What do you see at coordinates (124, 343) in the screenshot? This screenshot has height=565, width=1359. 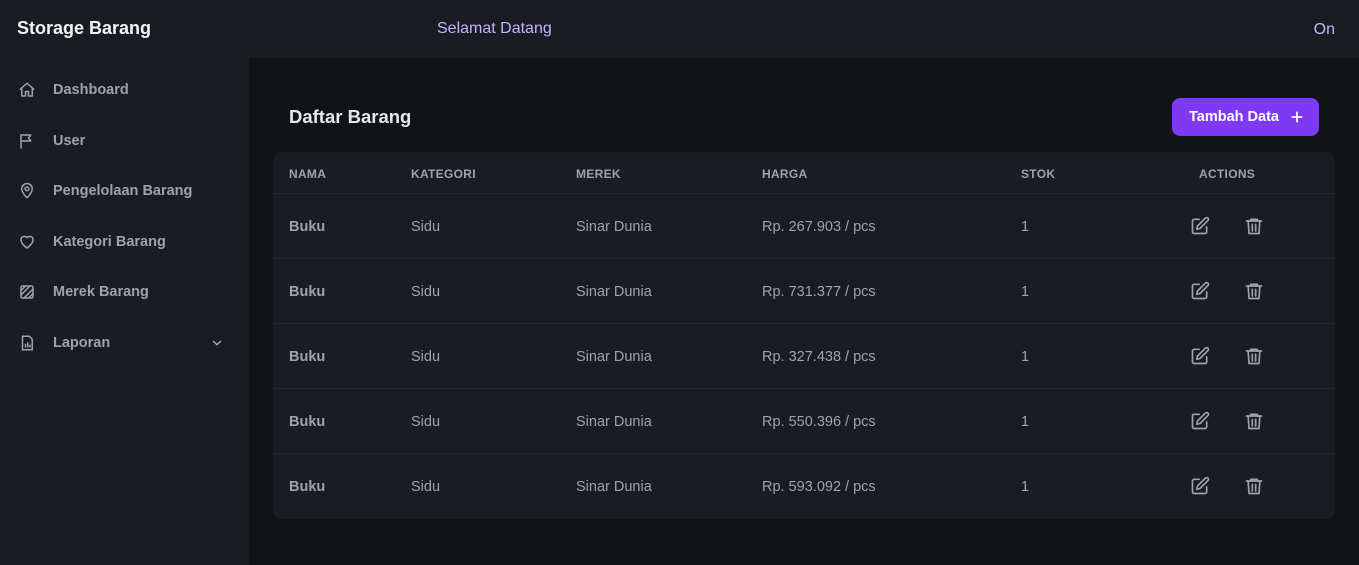 I see `sidebar-item-laporan: Laporan` at bounding box center [124, 343].